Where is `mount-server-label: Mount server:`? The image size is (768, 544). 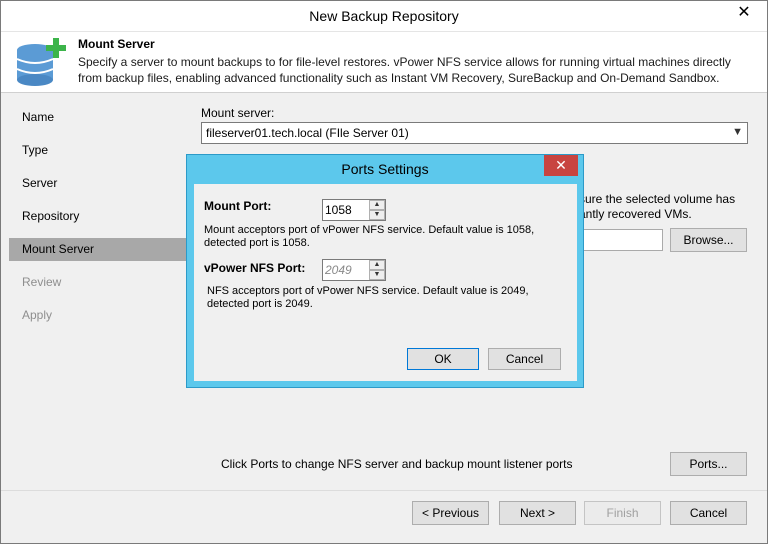 mount-server-label: Mount server: is located at coordinates (238, 113).